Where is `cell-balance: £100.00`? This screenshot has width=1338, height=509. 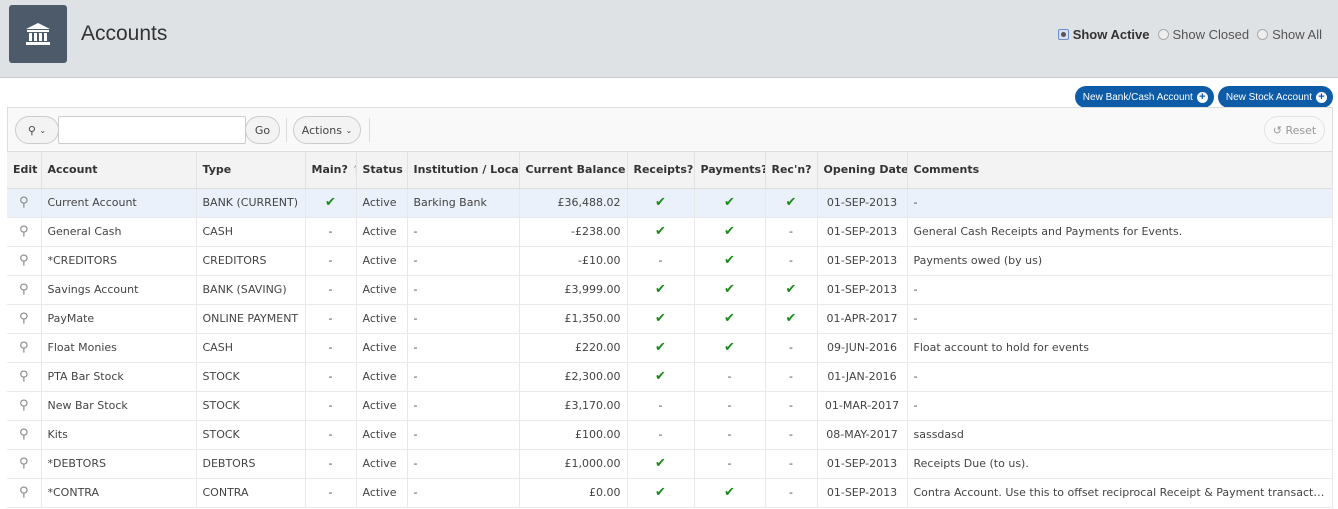
cell-balance: £100.00 is located at coordinates (573, 435).